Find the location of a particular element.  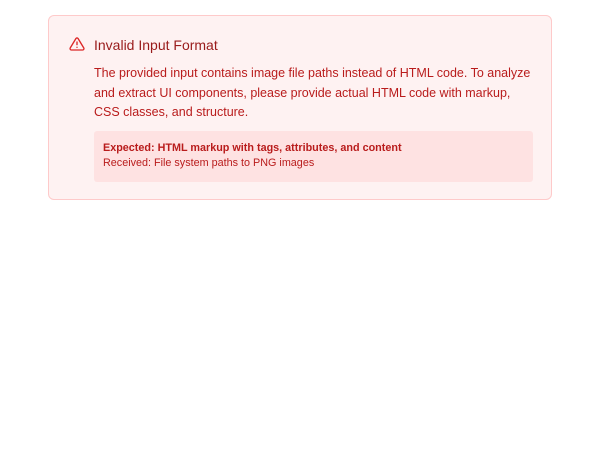

warning-triangle-icon is located at coordinates (77, 44).